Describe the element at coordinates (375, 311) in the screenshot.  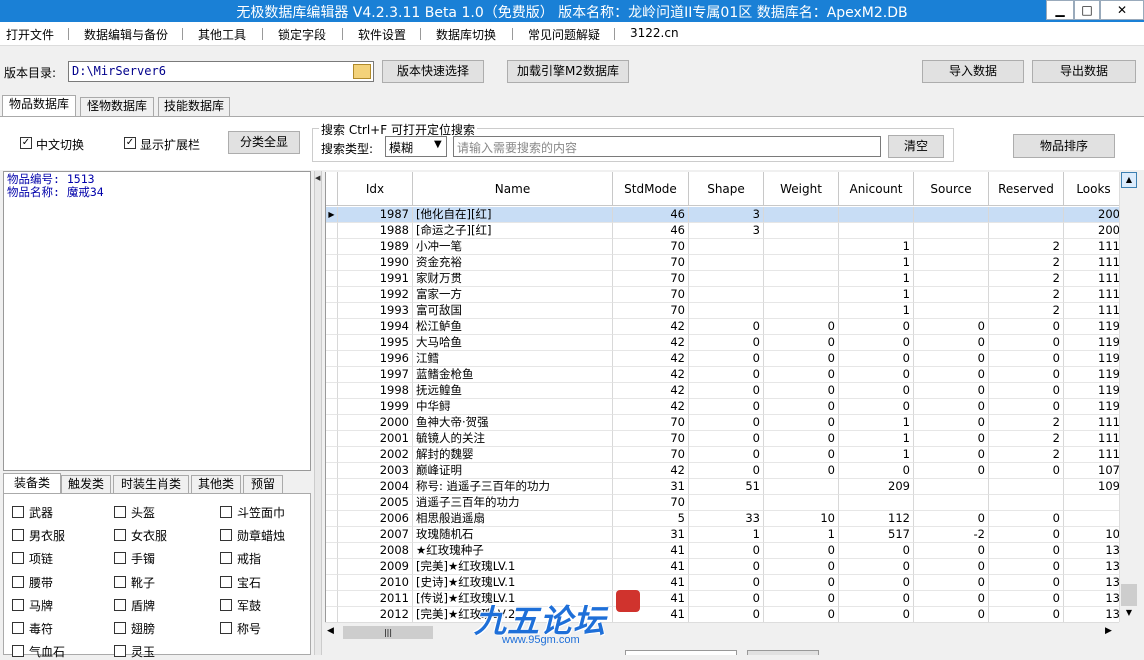
I see `row-idx: 1993` at that location.